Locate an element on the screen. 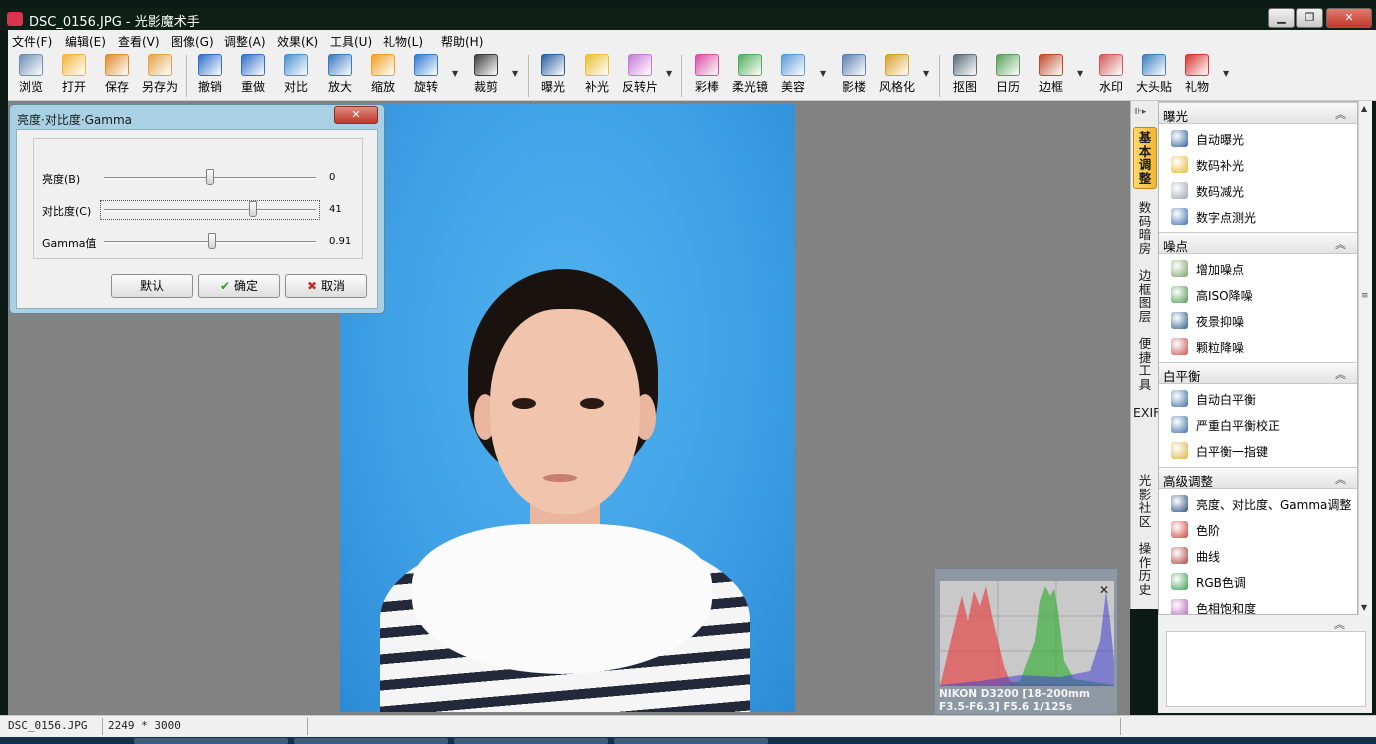 This screenshot has width=1376, height=744. crop-dropdown-icon: ▼ is located at coordinates (515, 73).